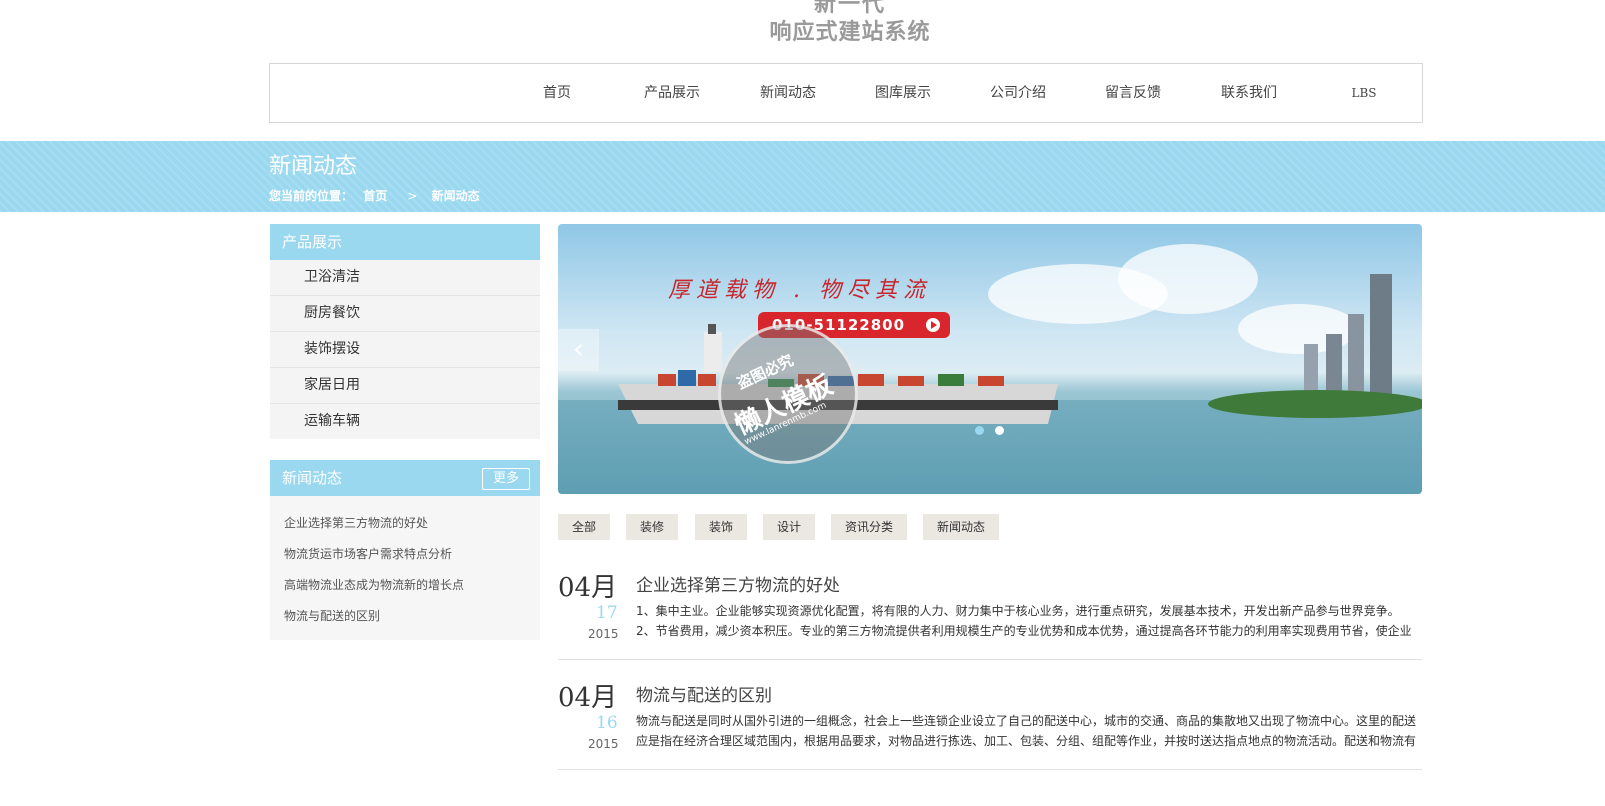 This screenshot has height=806, width=1605. What do you see at coordinates (455, 196) in the screenshot?
I see `breadcrumb-current: 新闻动态` at bounding box center [455, 196].